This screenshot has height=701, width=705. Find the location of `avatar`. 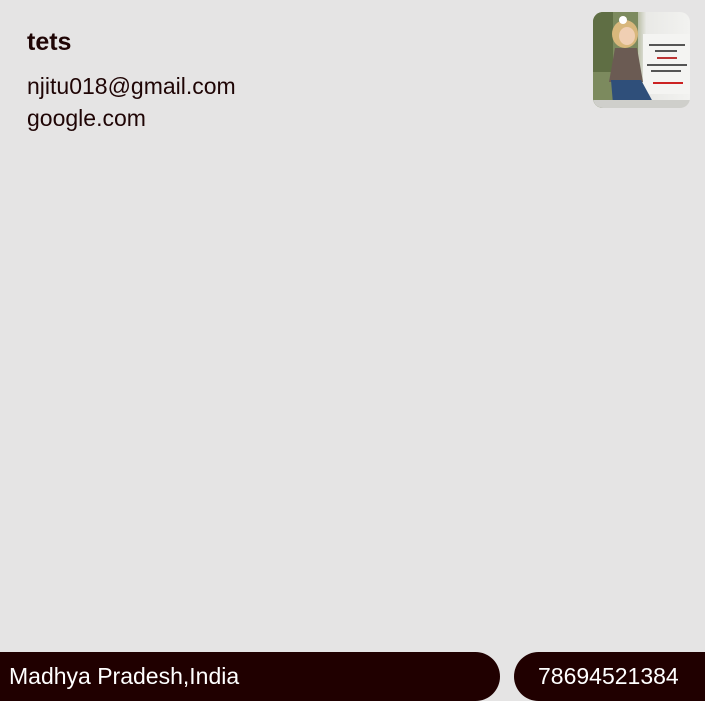

avatar is located at coordinates (641, 60).